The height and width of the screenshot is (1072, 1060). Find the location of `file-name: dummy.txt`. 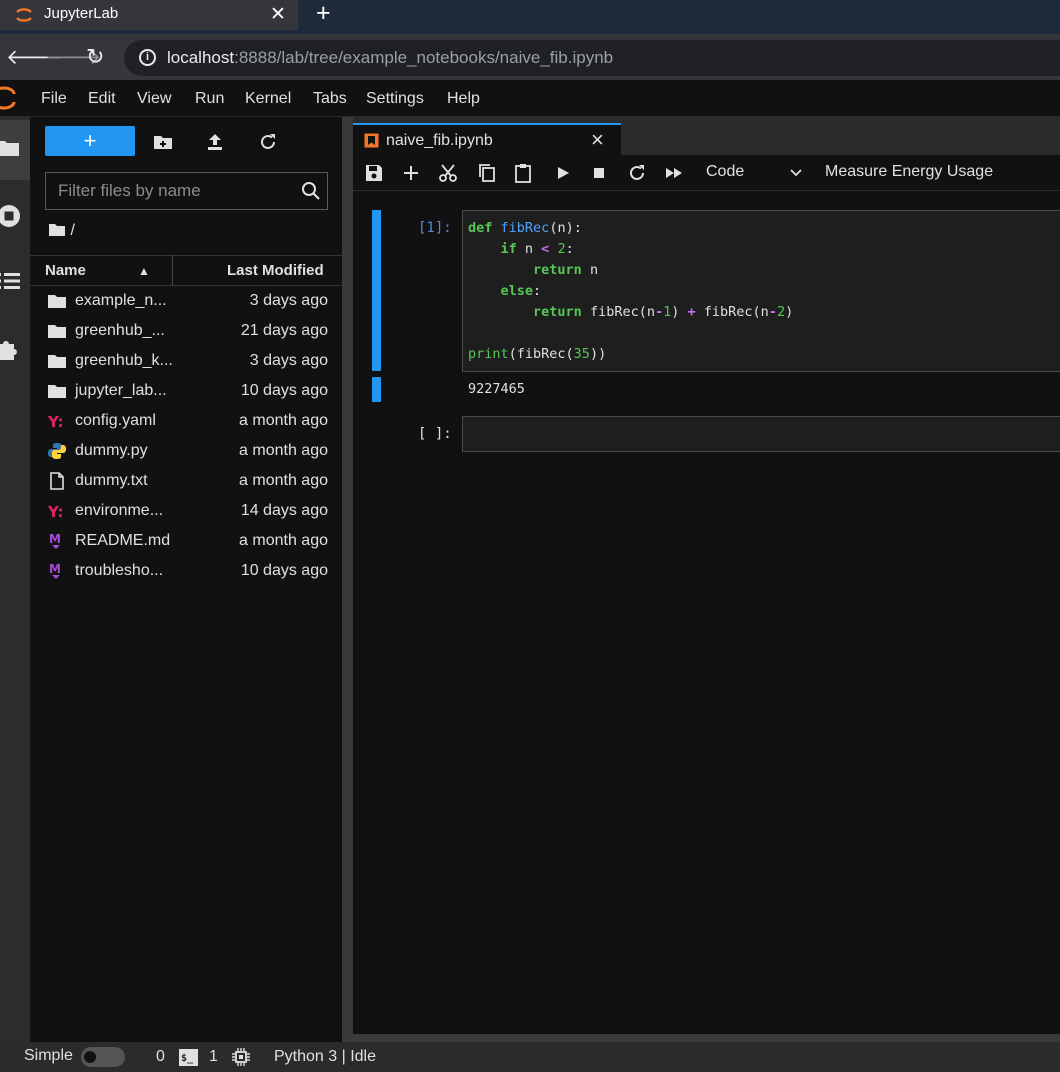

file-name: dummy.txt is located at coordinates (111, 480).